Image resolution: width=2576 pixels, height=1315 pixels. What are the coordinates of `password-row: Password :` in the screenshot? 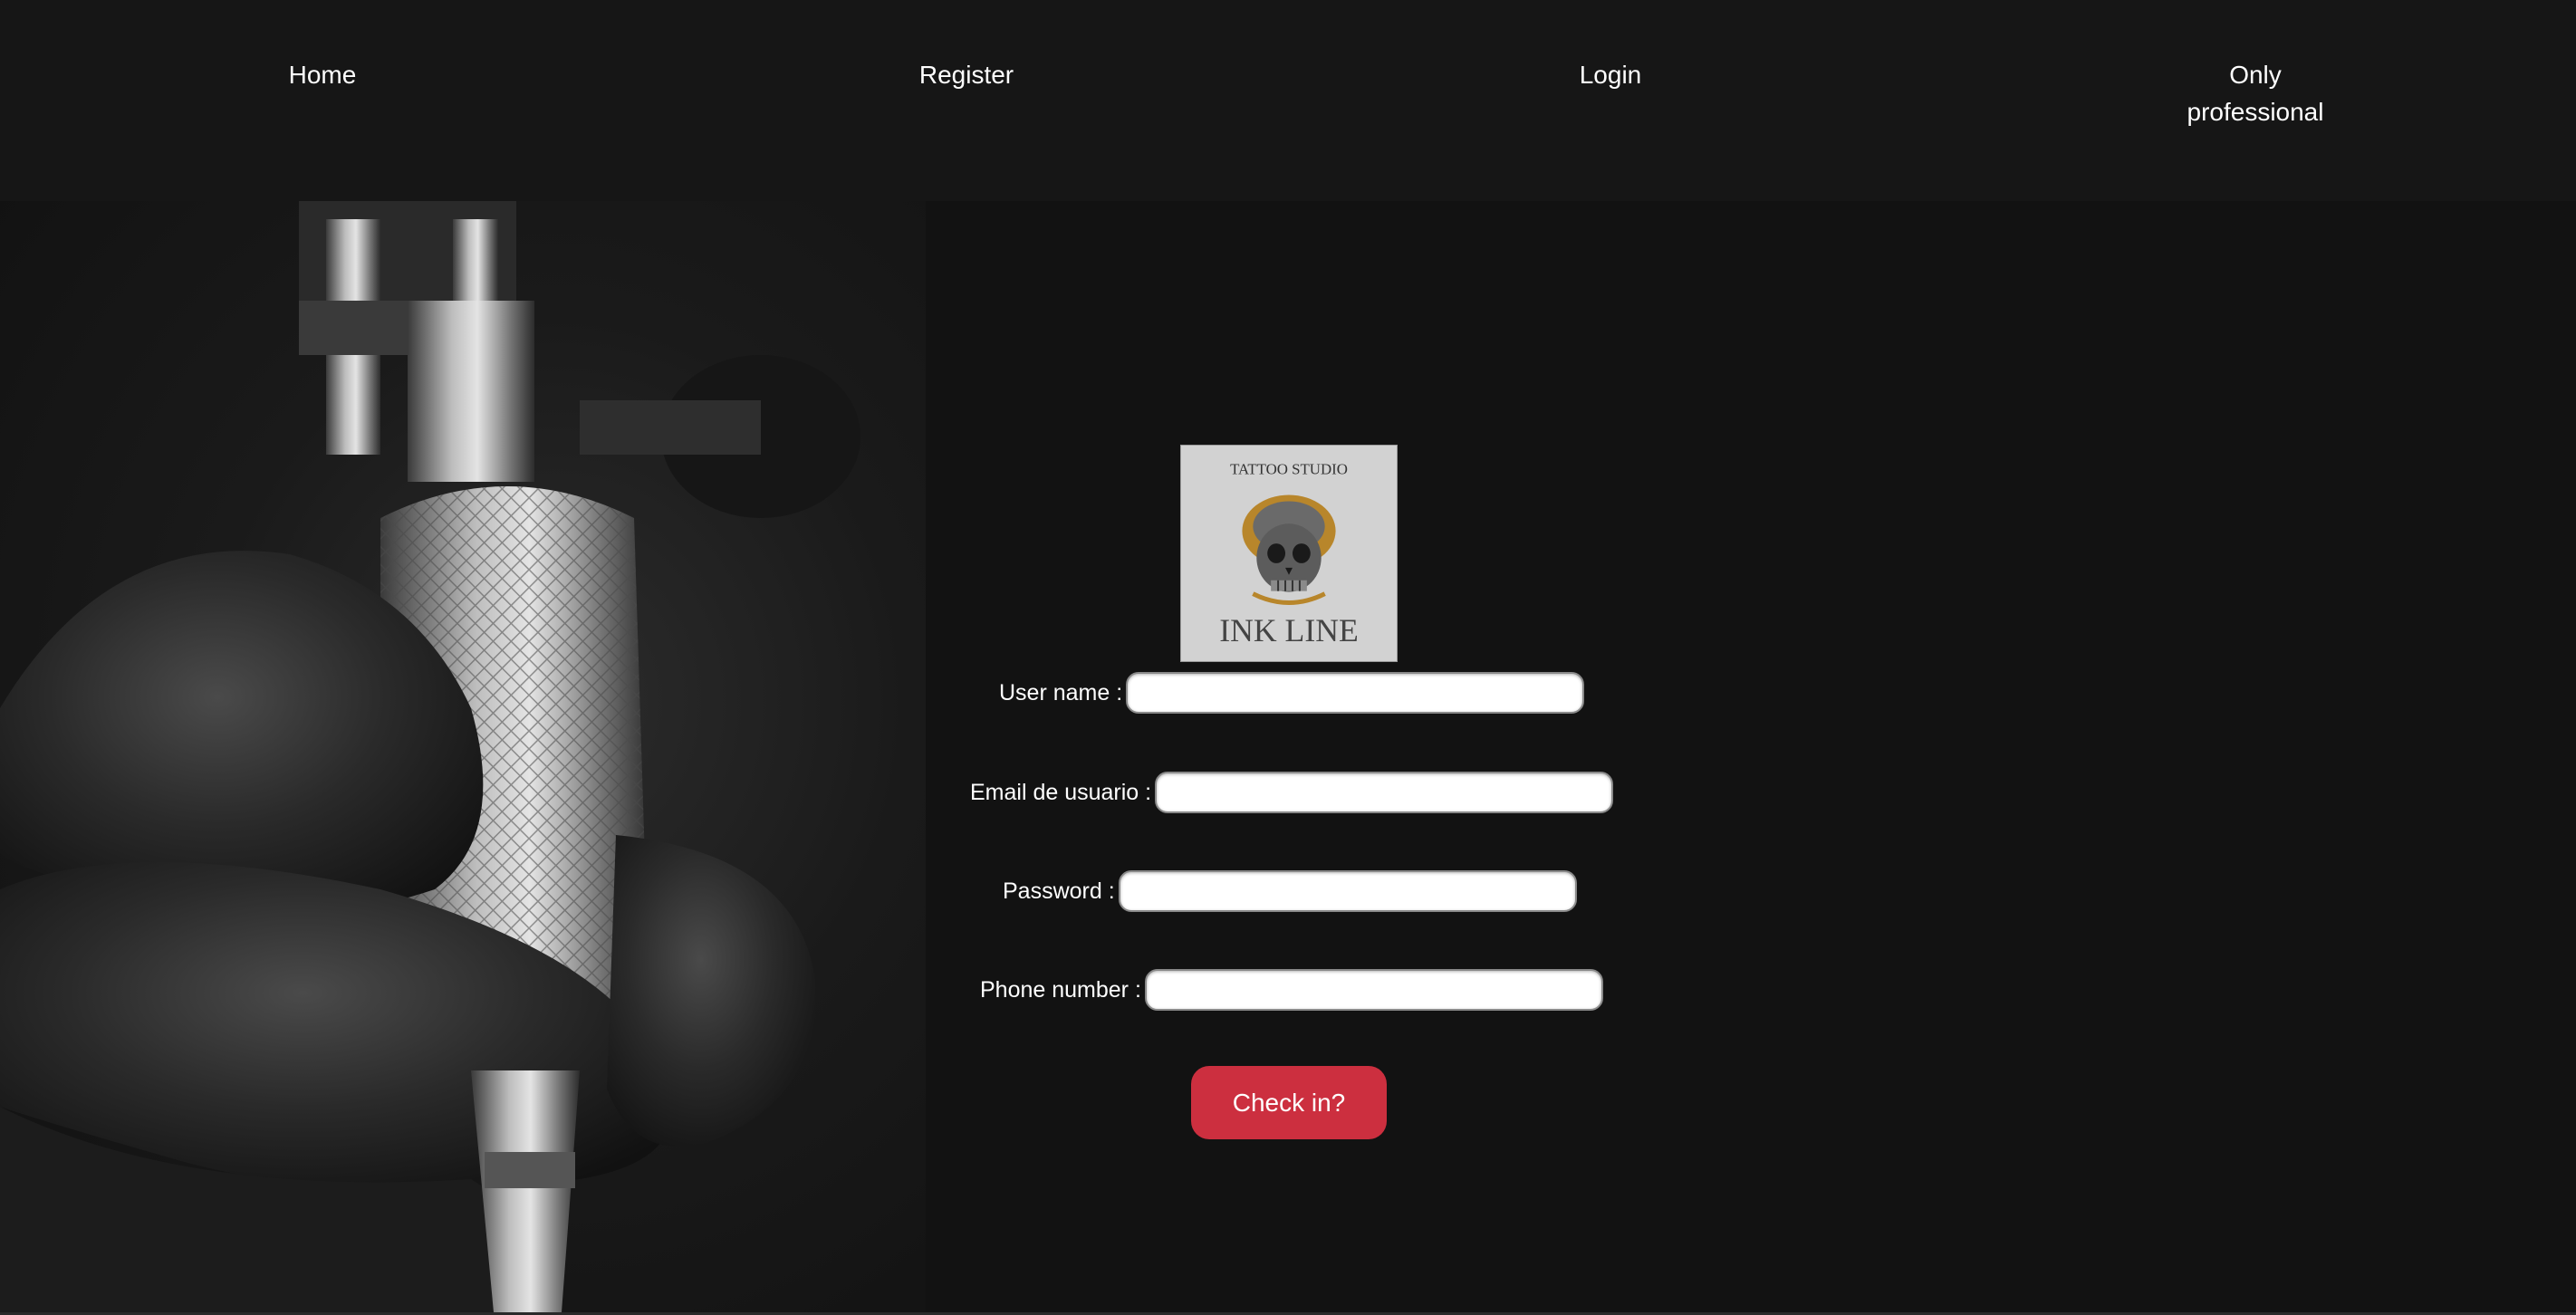 It's located at (1290, 891).